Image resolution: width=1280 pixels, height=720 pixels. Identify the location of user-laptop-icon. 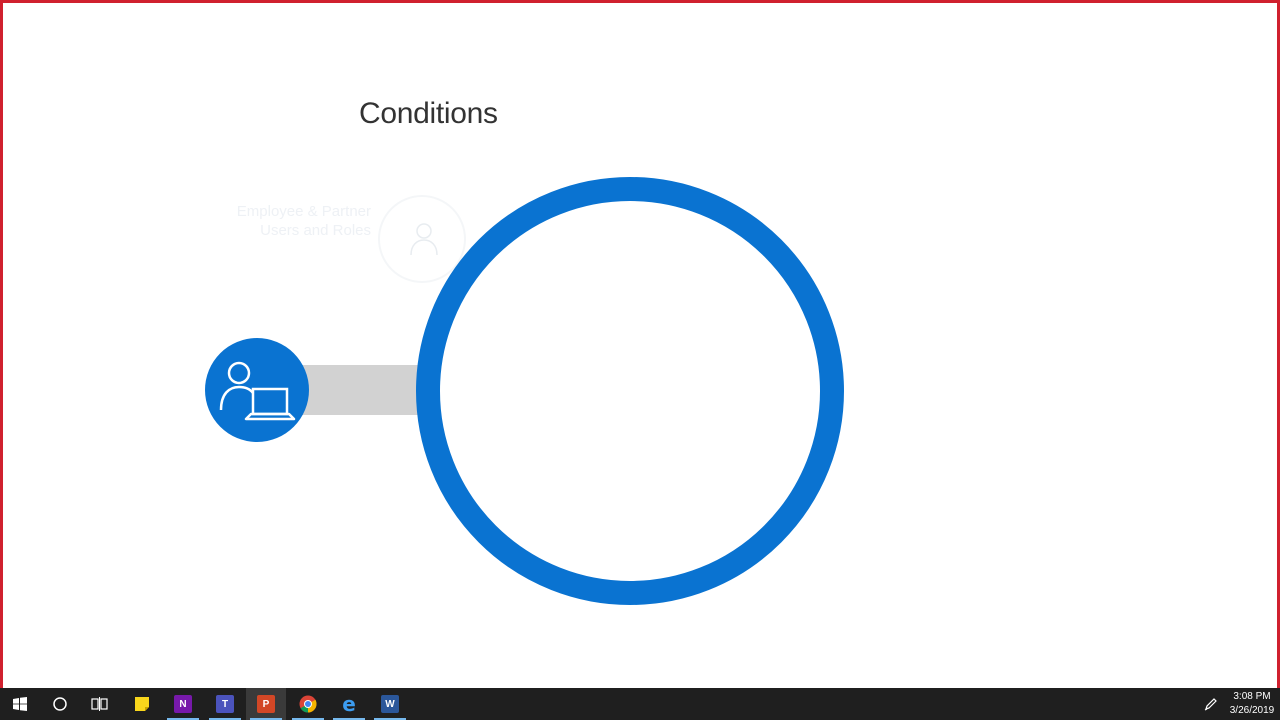
(257, 391).